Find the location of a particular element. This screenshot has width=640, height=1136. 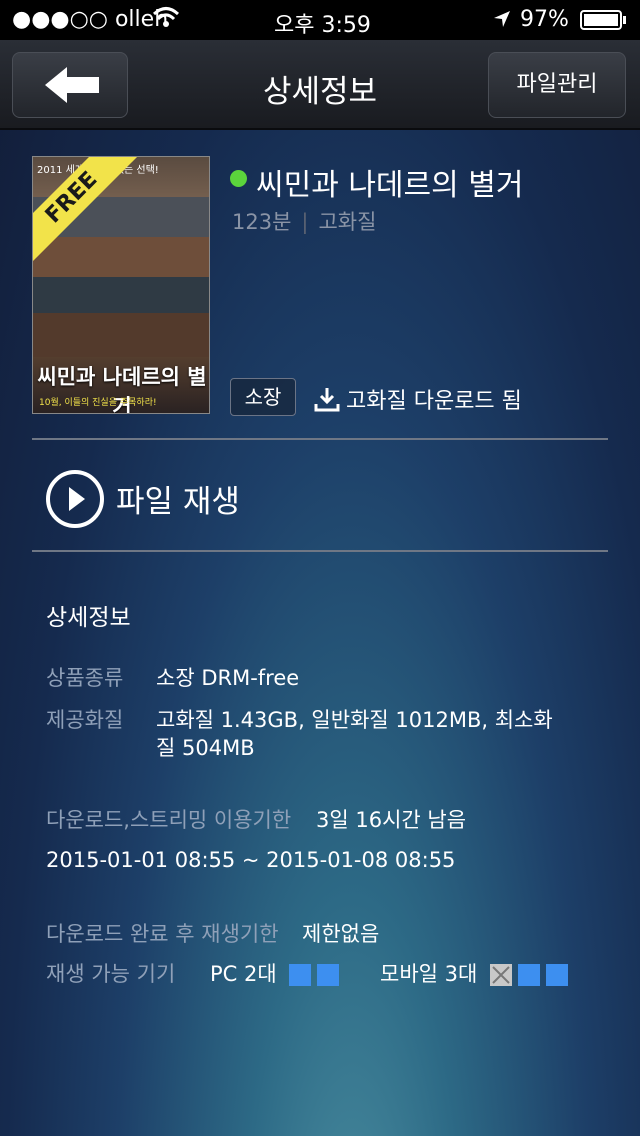

signal-carrier: ●●●○○ olleh is located at coordinates (90, 19).